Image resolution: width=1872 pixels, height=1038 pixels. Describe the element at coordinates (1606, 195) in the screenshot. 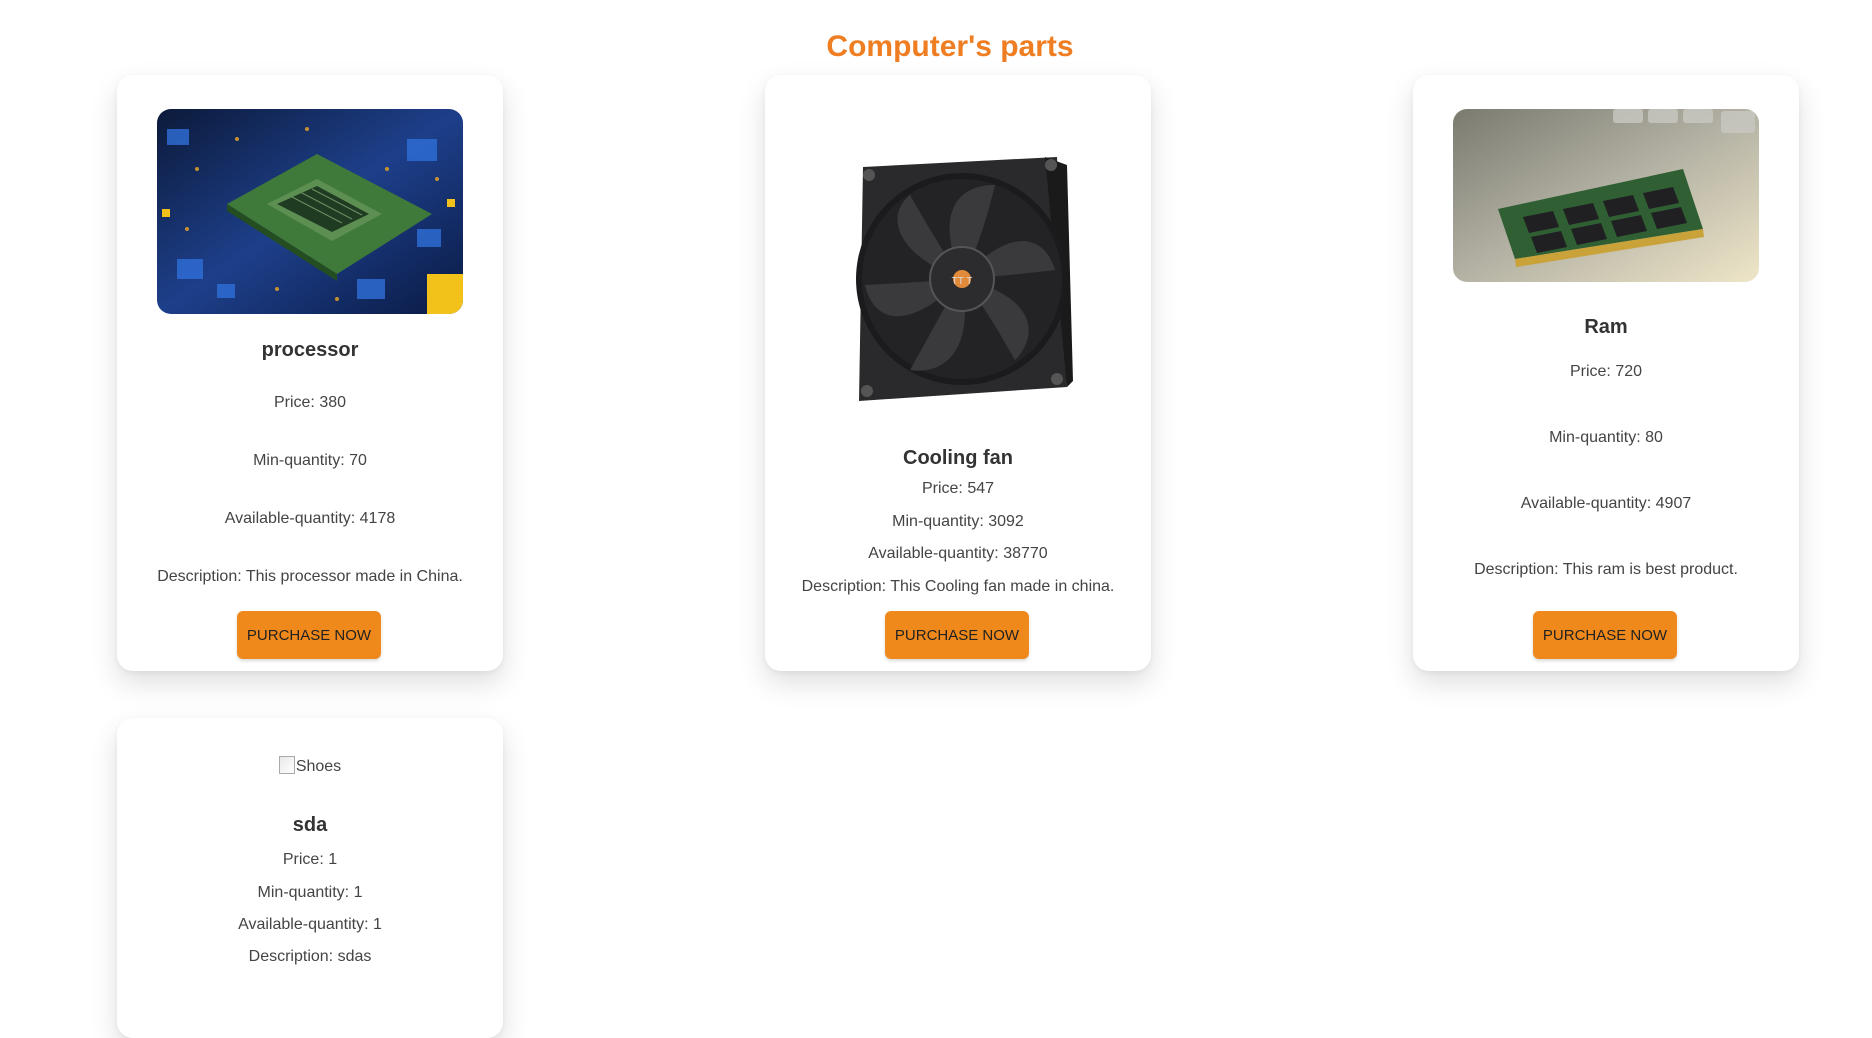

I see `ram-module-image` at that location.